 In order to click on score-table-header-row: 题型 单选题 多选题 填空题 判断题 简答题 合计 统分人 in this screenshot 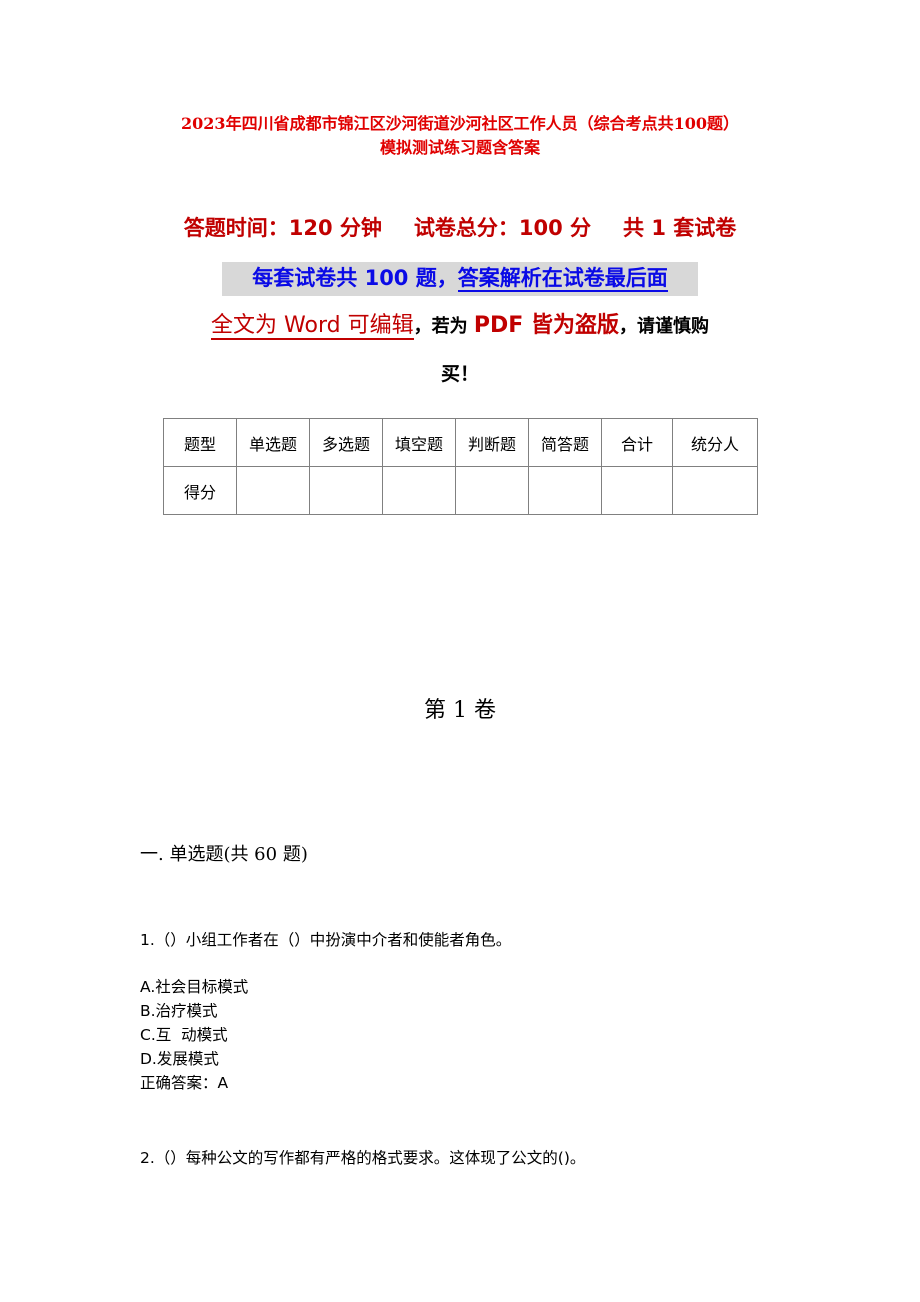, I will do `click(460, 442)`.